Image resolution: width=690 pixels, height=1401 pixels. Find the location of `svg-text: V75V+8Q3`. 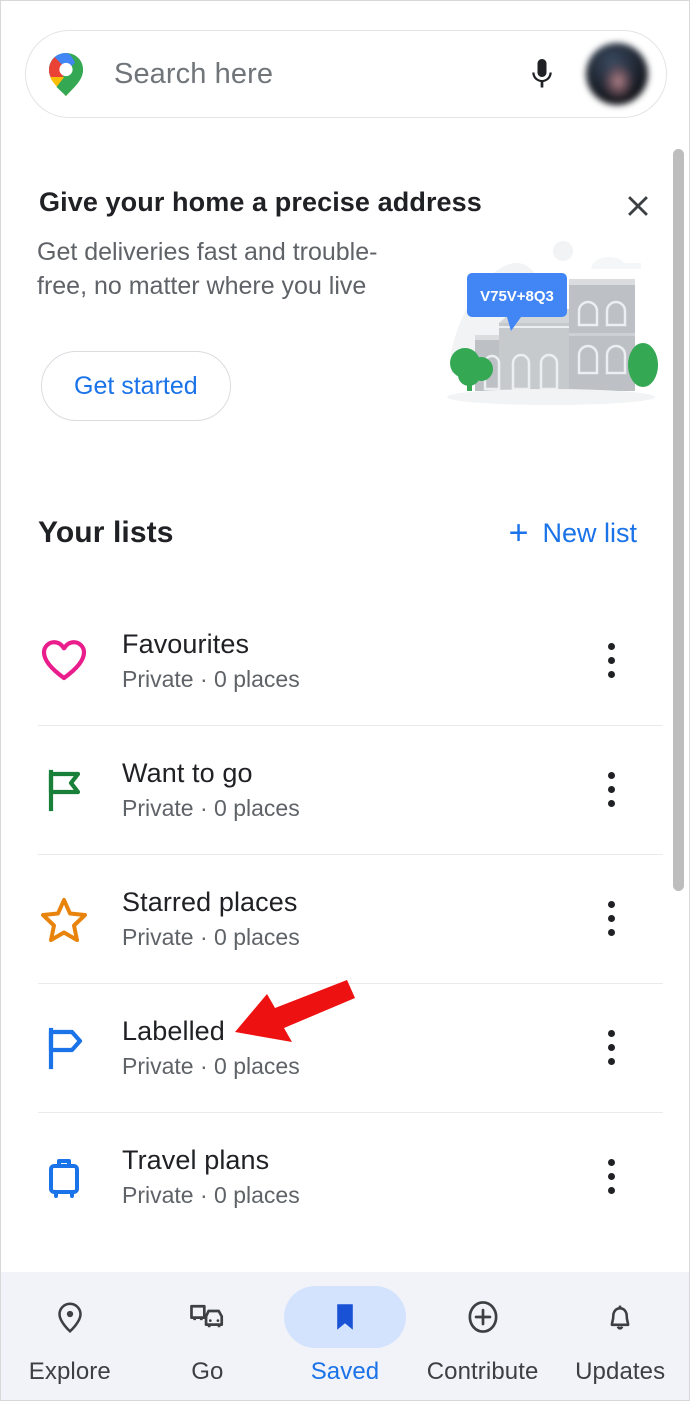

svg-text: V75V+8Q3 is located at coordinates (517, 296).